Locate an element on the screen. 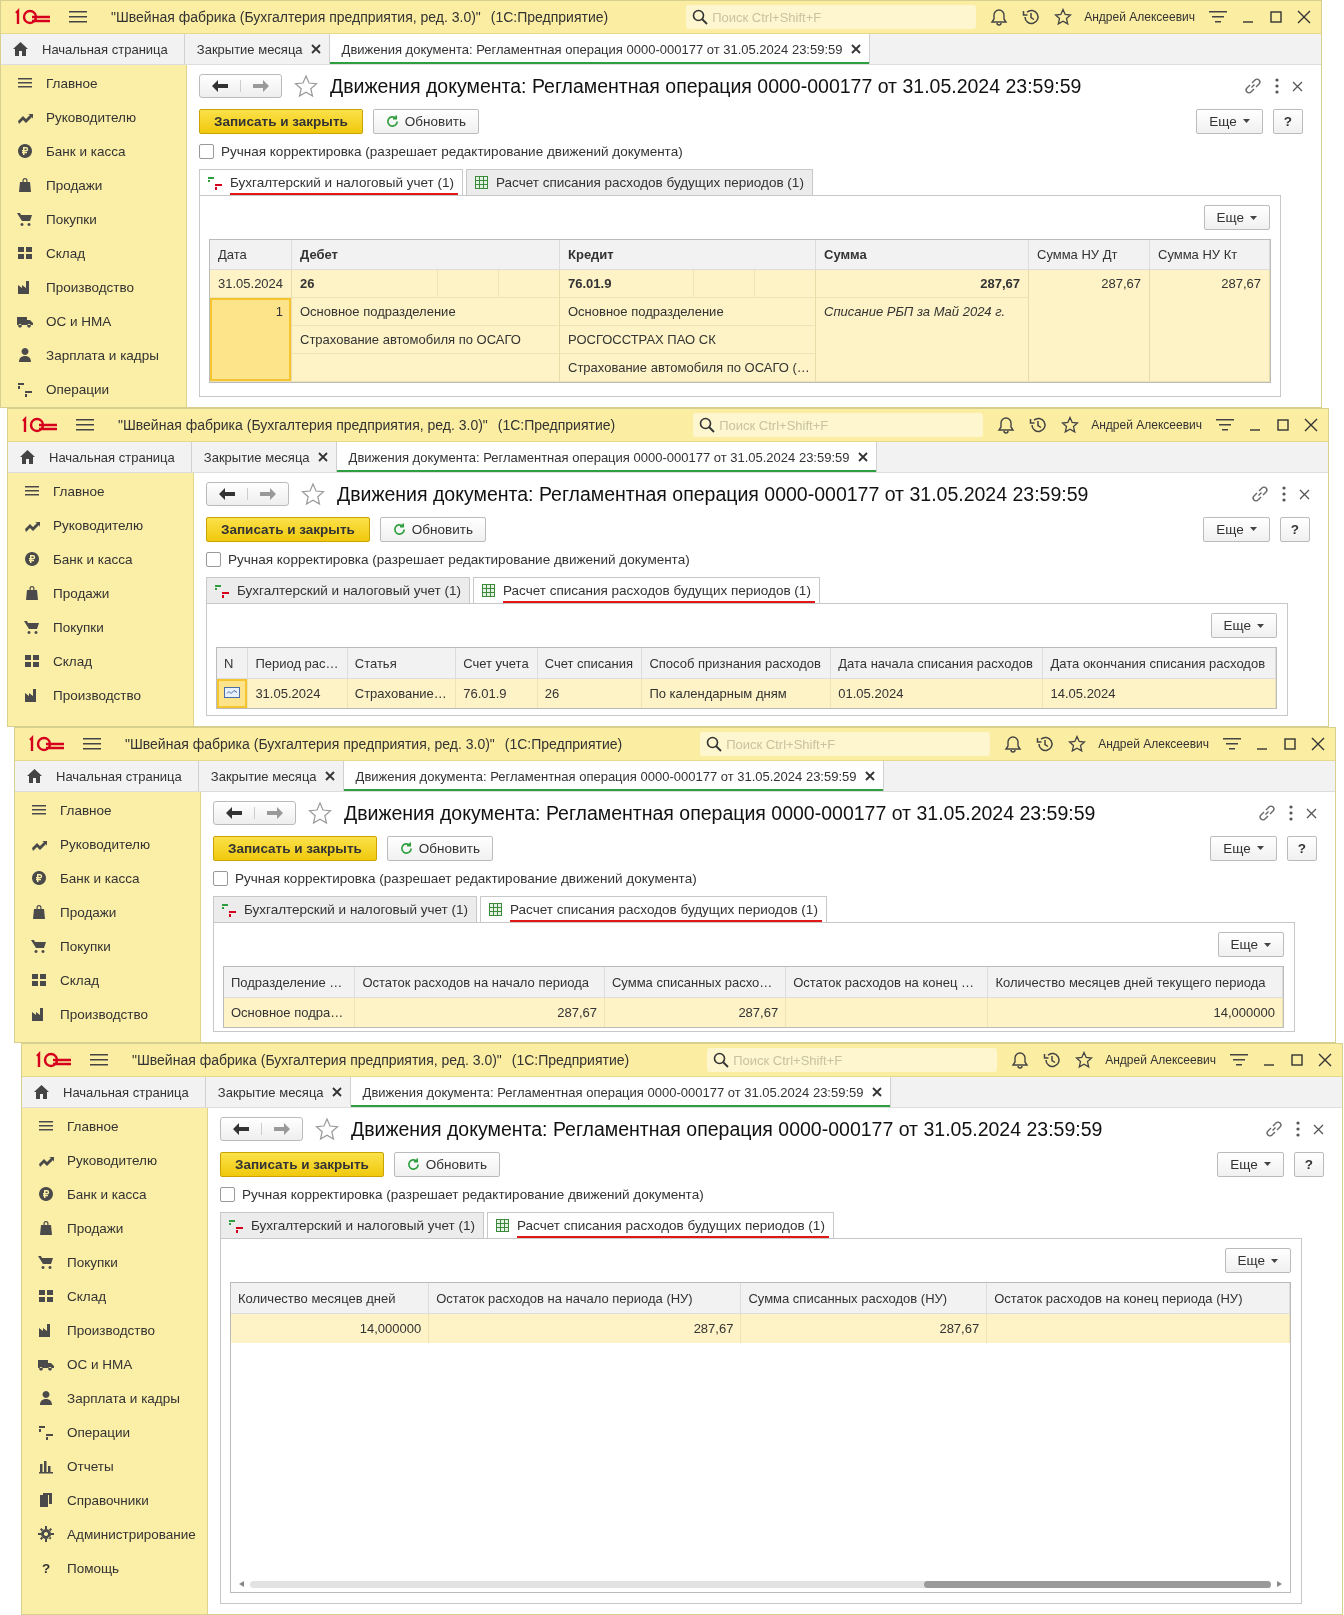 The height and width of the screenshot is (1615, 1344). sidebar-item: Справочники is located at coordinates (114, 1500).